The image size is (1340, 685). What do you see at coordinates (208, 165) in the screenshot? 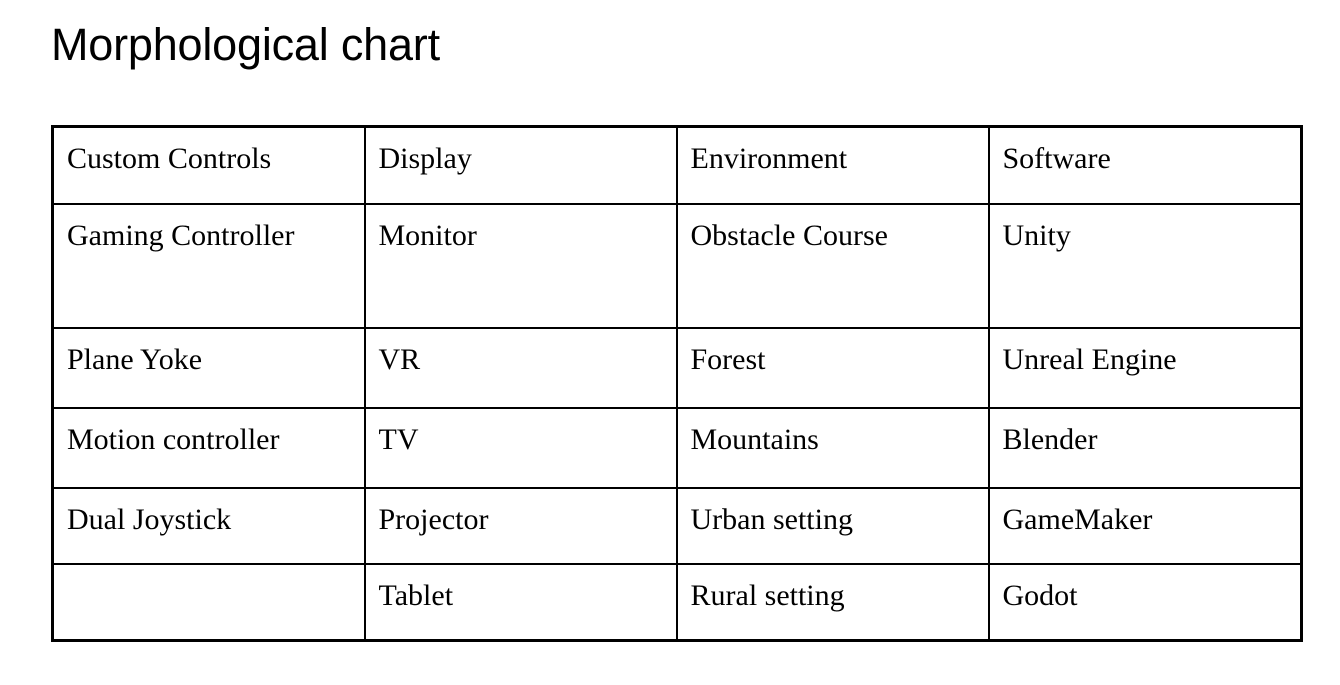
I see `column-header-custom-controls: Custom Controls` at bounding box center [208, 165].